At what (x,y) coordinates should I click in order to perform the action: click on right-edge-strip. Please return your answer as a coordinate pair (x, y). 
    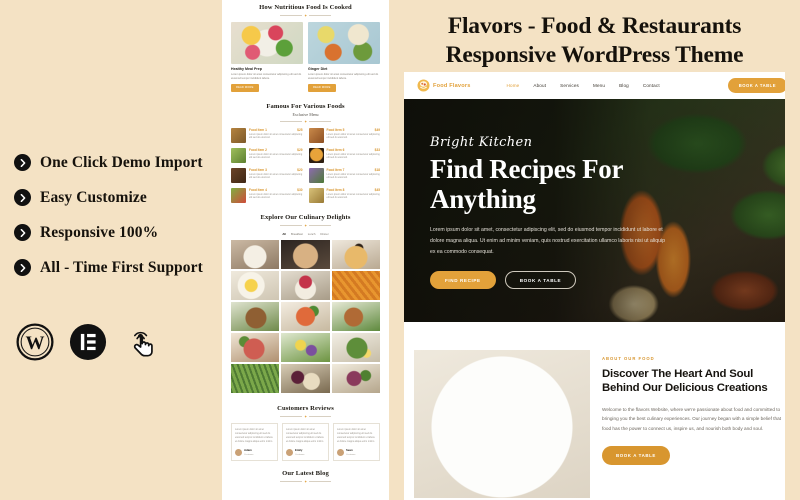
    Looking at the image, I should click on (792, 250).